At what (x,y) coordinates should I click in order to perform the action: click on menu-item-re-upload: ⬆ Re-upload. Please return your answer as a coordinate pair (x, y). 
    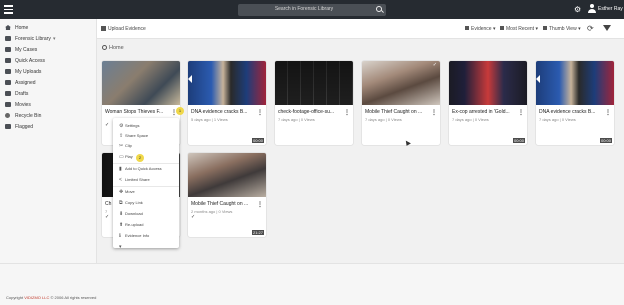
    Looking at the image, I should click on (146, 224).